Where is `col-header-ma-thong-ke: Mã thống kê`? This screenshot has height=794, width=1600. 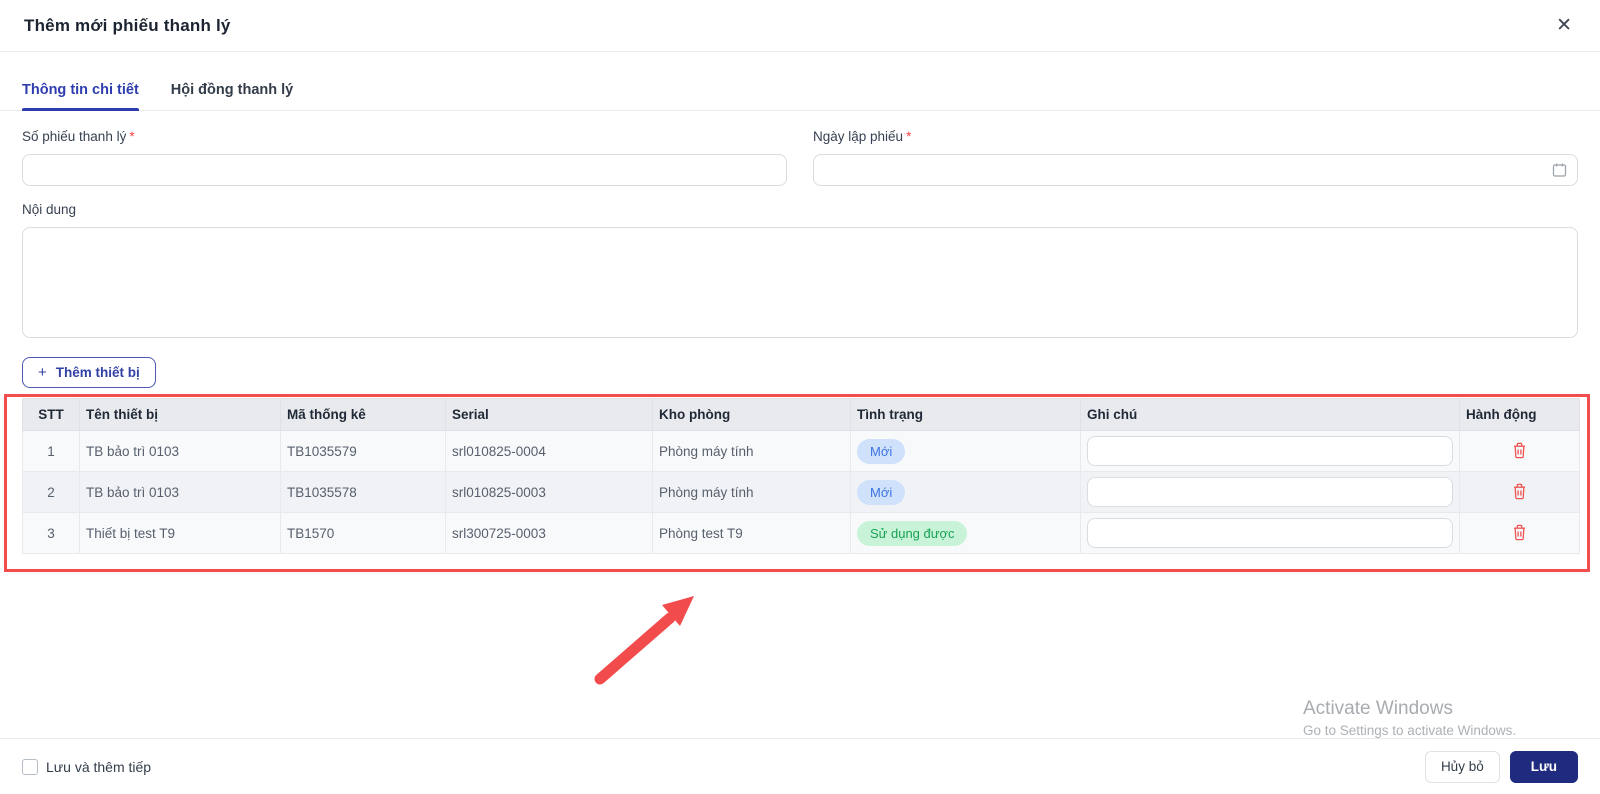
col-header-ma-thong-ke: Mã thống kê is located at coordinates (363, 414).